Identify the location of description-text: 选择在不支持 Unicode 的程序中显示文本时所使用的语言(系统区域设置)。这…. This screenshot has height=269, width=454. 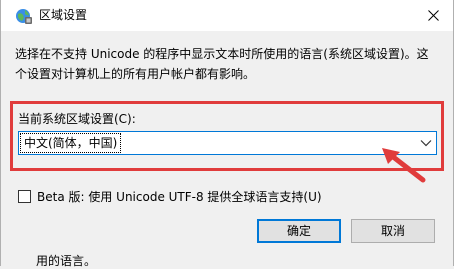
(230, 64).